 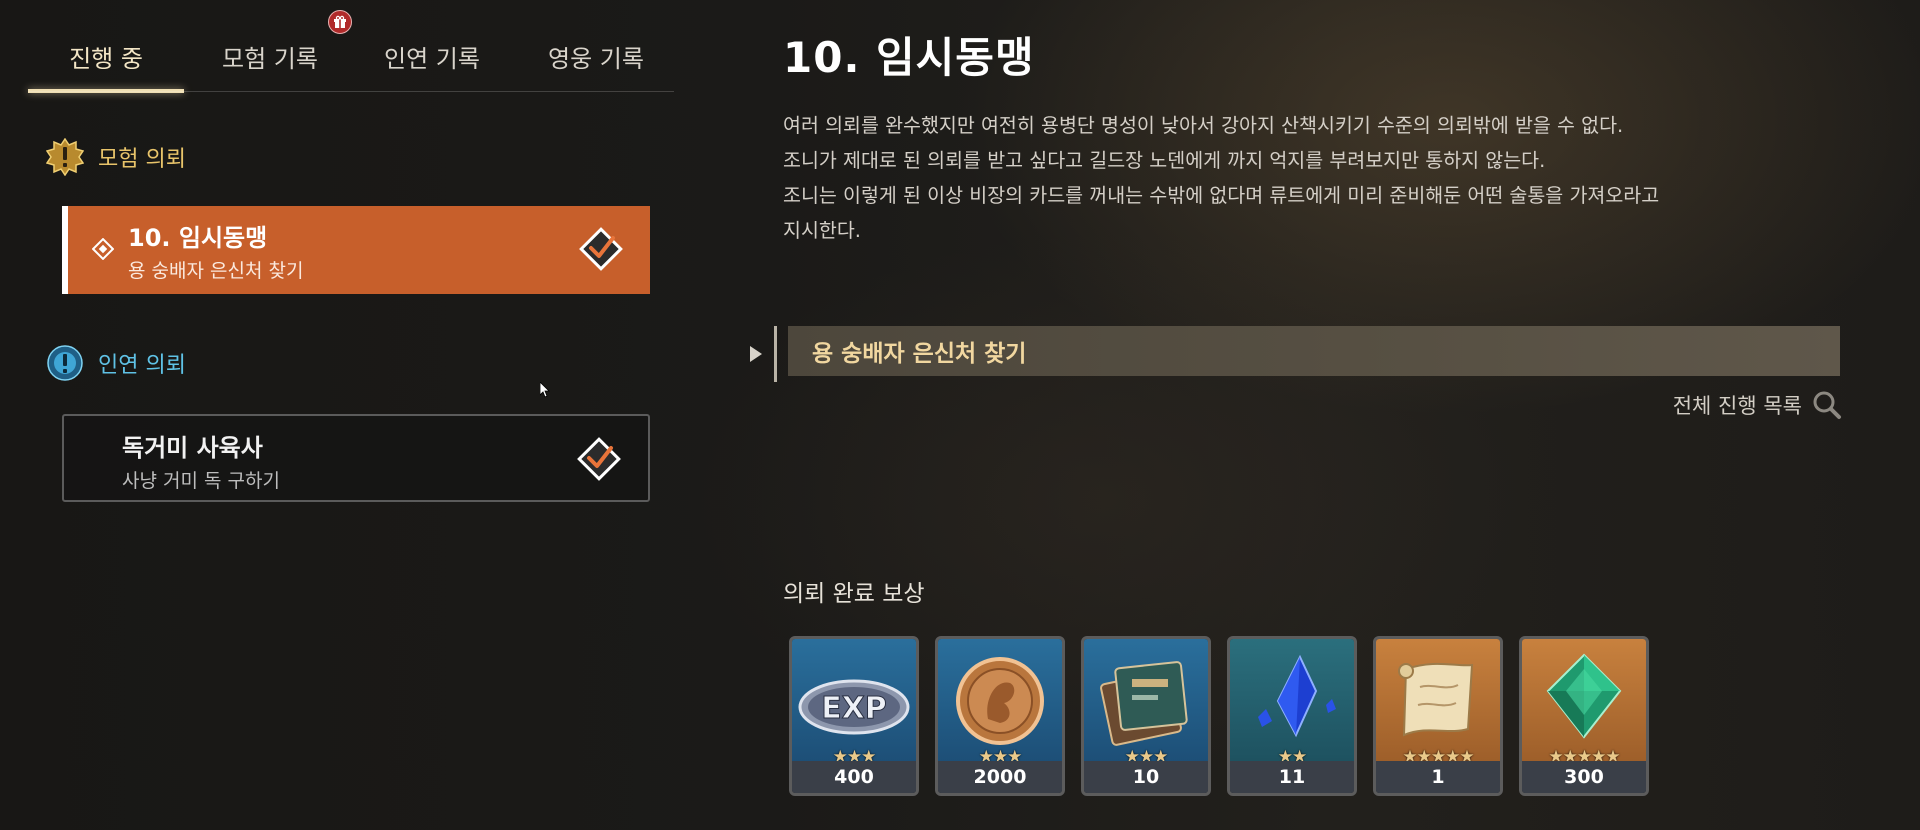 I want to click on diamond-icon, so click(x=103, y=249).